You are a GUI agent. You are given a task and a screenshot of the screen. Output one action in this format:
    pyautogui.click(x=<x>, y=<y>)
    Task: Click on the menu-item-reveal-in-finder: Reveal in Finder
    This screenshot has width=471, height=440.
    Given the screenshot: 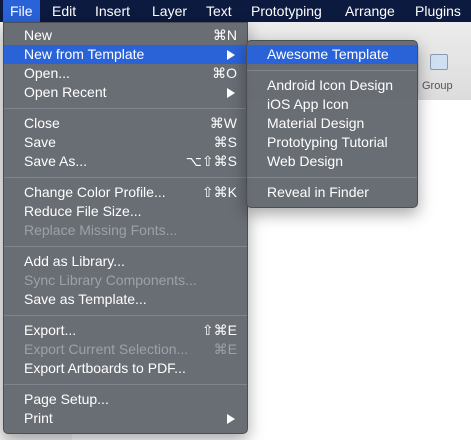 What is the action you would take?
    pyautogui.click(x=332, y=192)
    